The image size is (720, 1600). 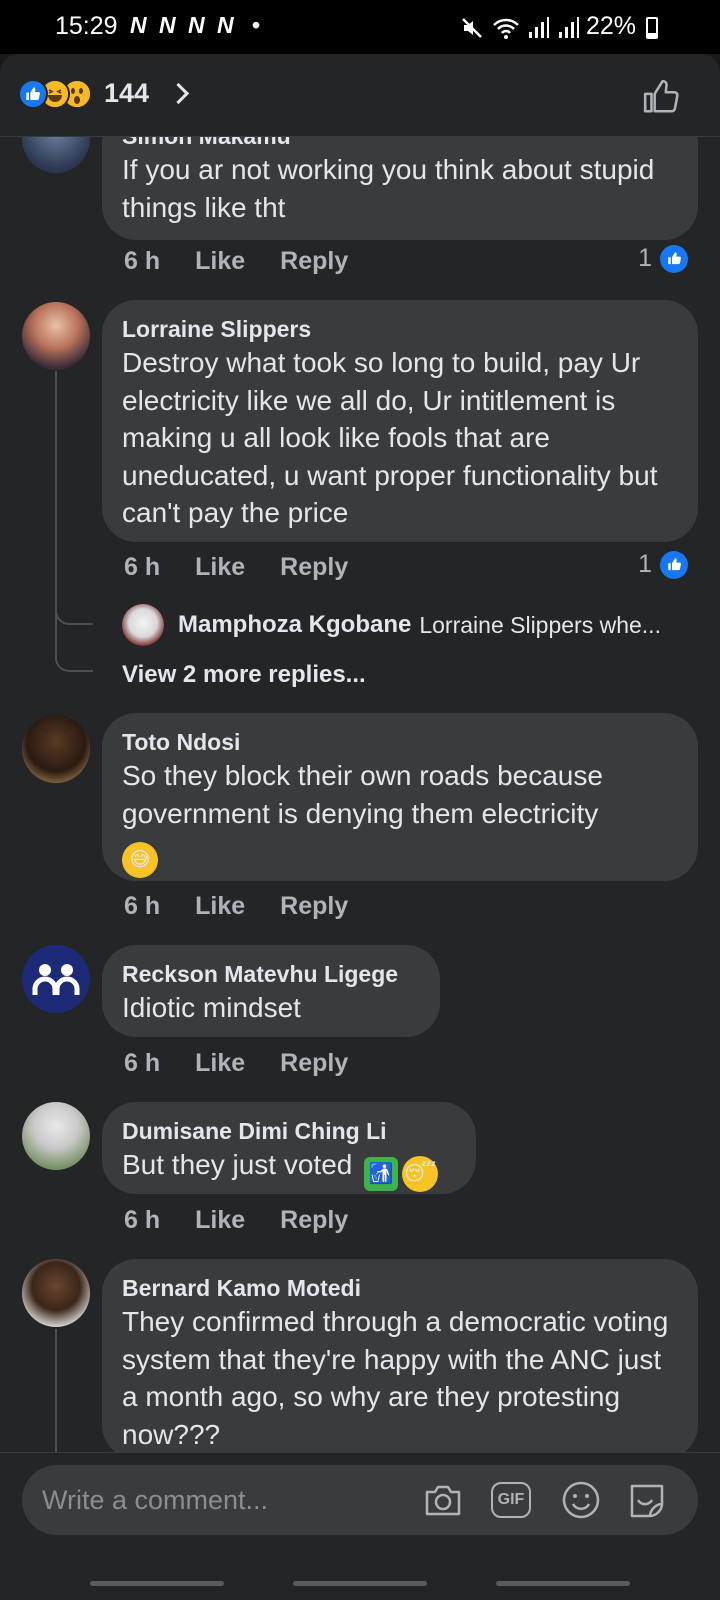 What do you see at coordinates (178, 93) in the screenshot?
I see `chevron-right-icon` at bounding box center [178, 93].